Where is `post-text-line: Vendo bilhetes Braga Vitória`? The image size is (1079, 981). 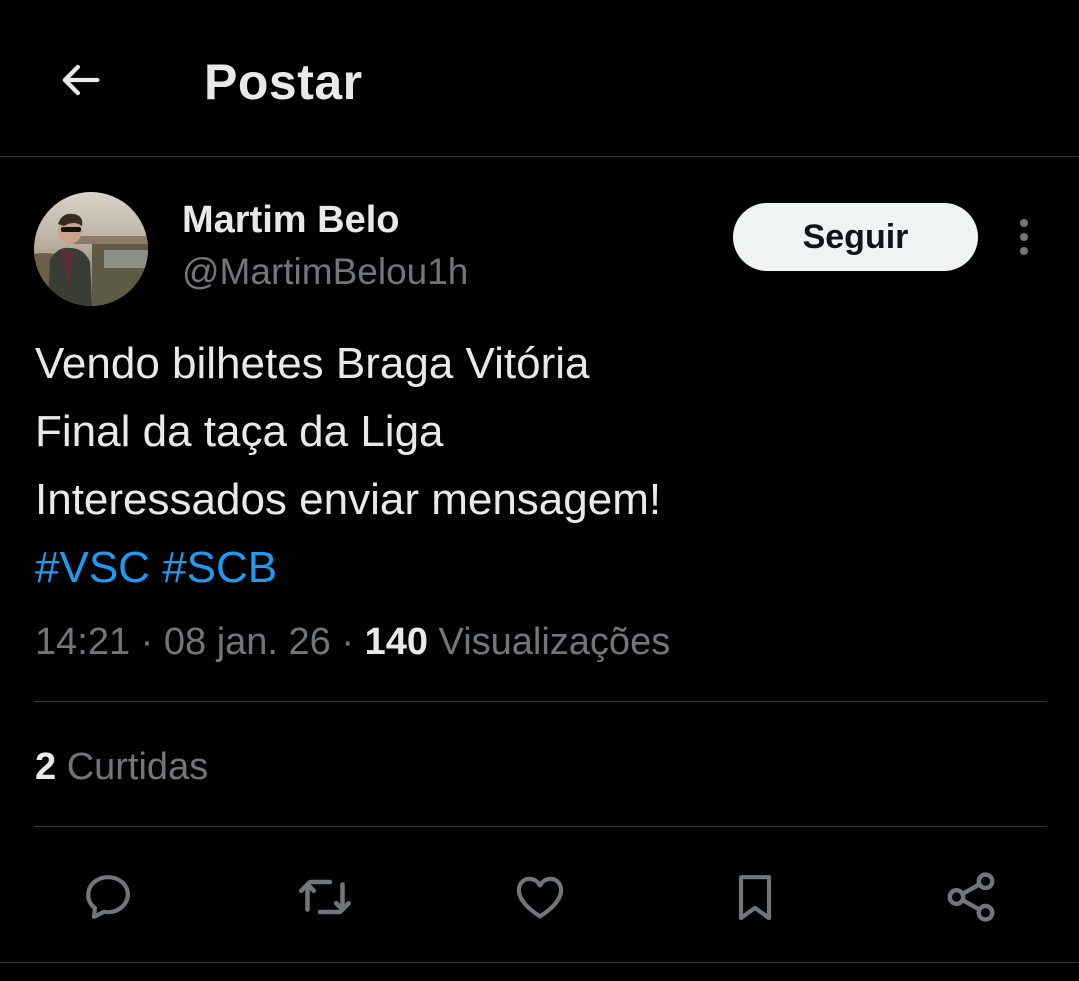
post-text-line: Vendo bilhetes Braga Vitória is located at coordinates (312, 363).